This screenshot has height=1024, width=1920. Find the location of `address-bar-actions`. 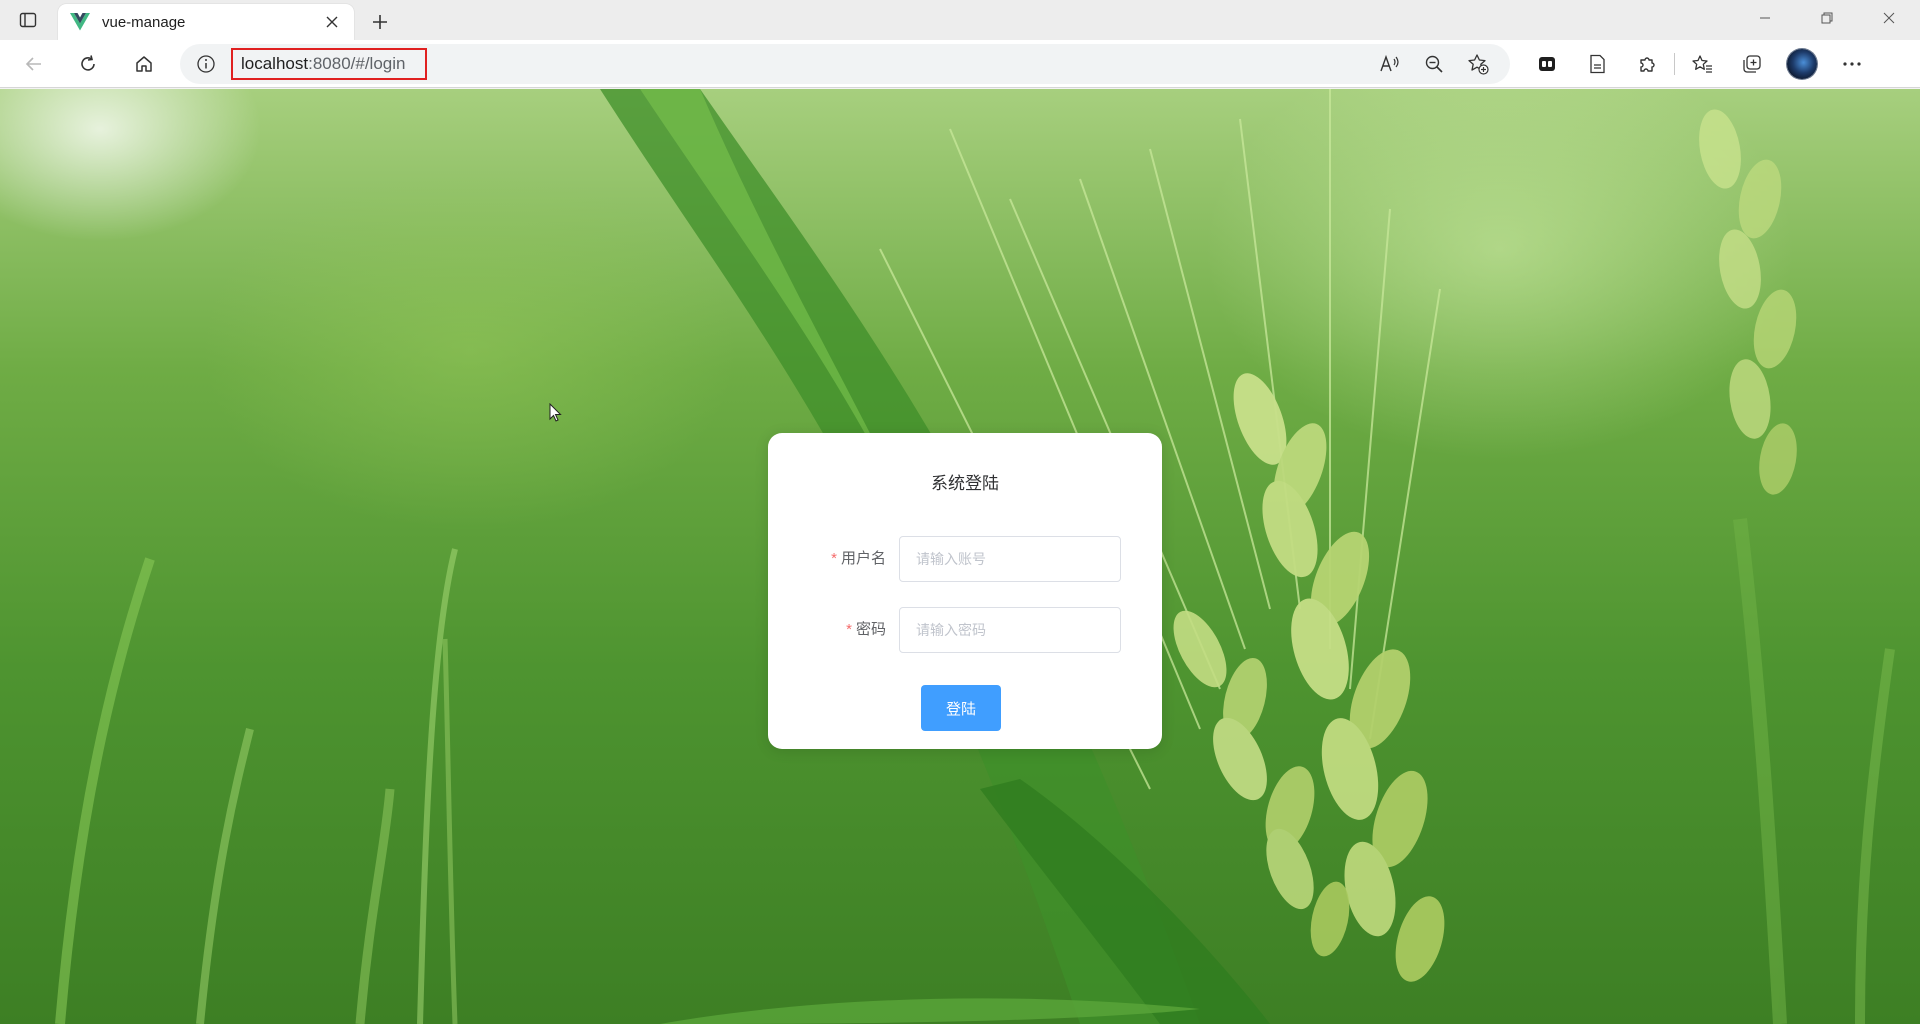

address-bar-actions is located at coordinates (1434, 64).